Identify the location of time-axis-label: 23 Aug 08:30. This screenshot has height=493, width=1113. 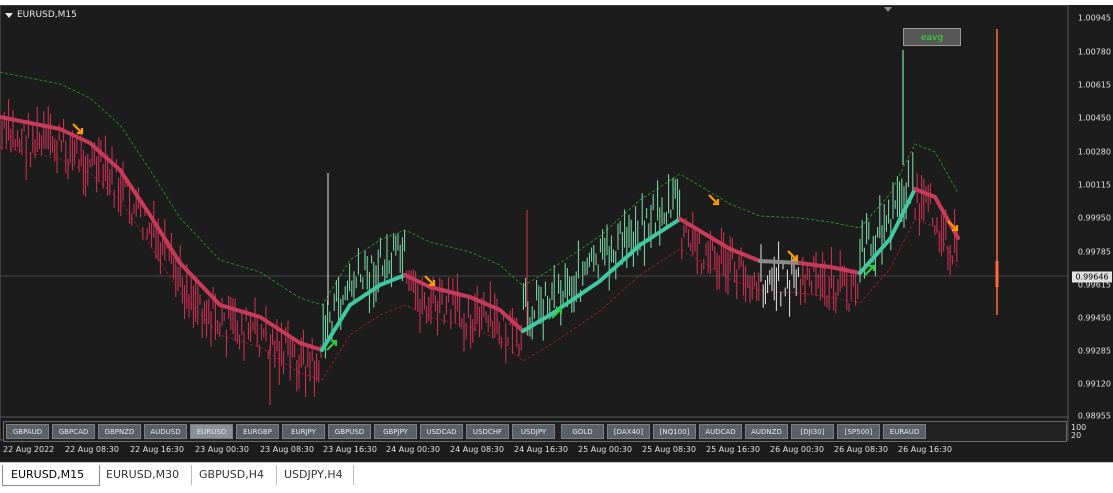
(287, 449).